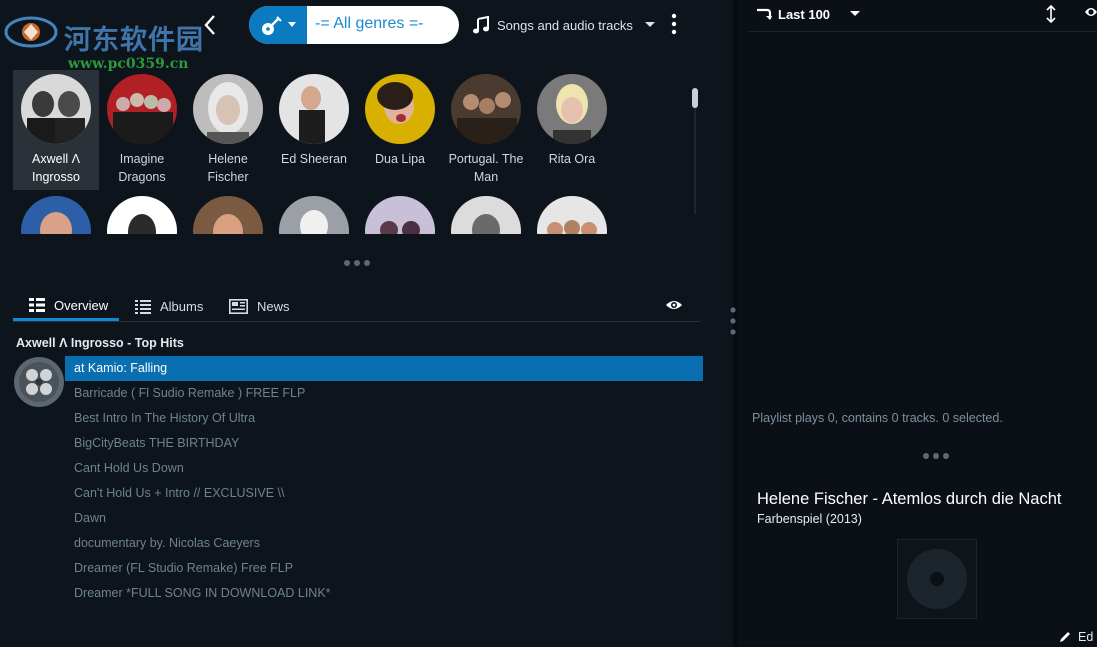 The height and width of the screenshot is (647, 1097). What do you see at coordinates (100, 343) in the screenshot?
I see `top-hits-title: Axwell Λ Ingrosso - Top Hits` at bounding box center [100, 343].